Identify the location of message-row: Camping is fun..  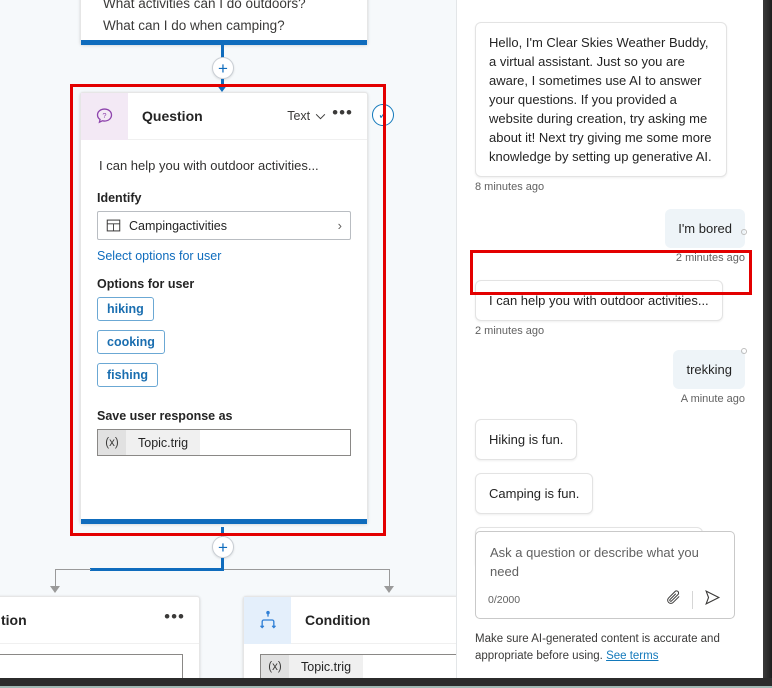
(610, 493).